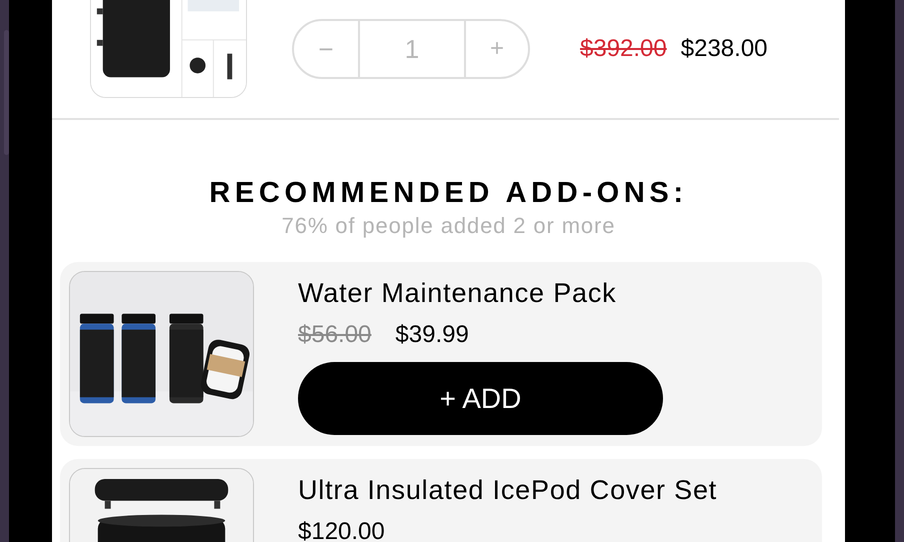  I want to click on addon-title: Water Maintenance Pack, so click(458, 293).